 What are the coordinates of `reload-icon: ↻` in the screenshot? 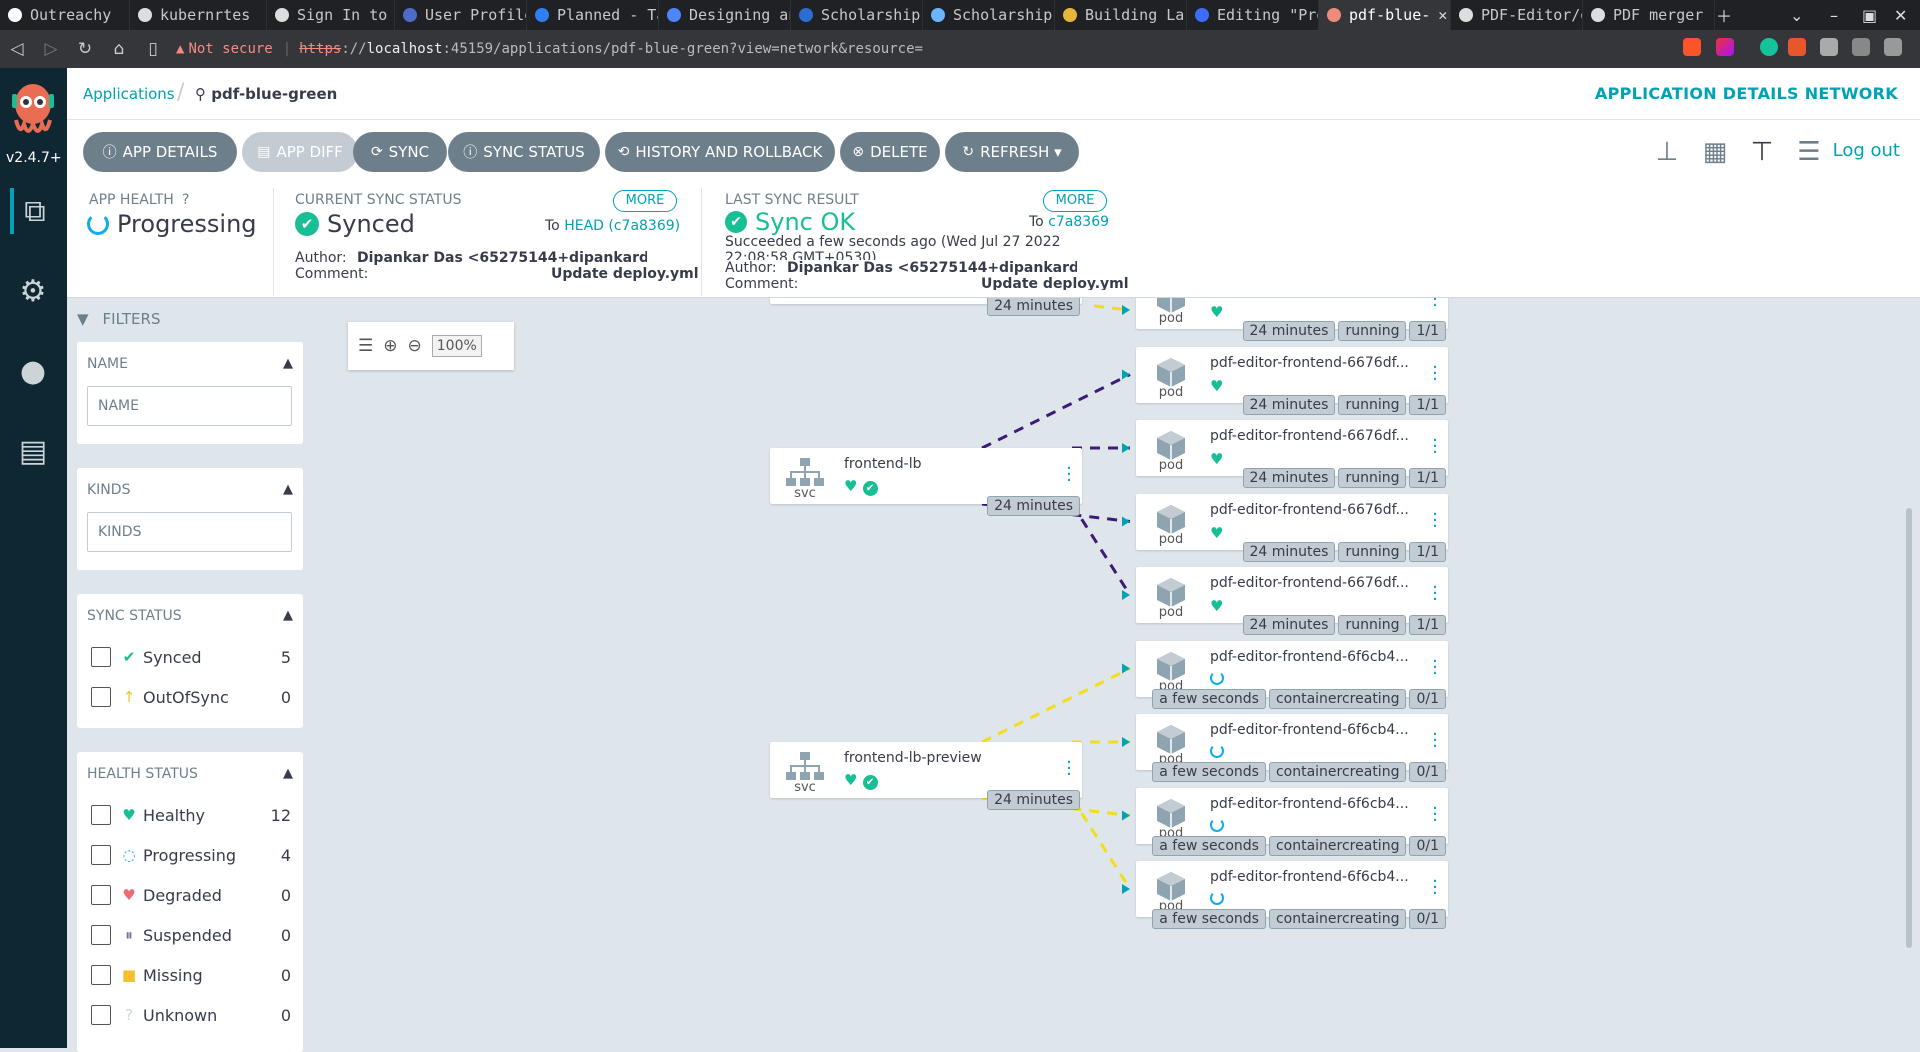 It's located at (85, 49).